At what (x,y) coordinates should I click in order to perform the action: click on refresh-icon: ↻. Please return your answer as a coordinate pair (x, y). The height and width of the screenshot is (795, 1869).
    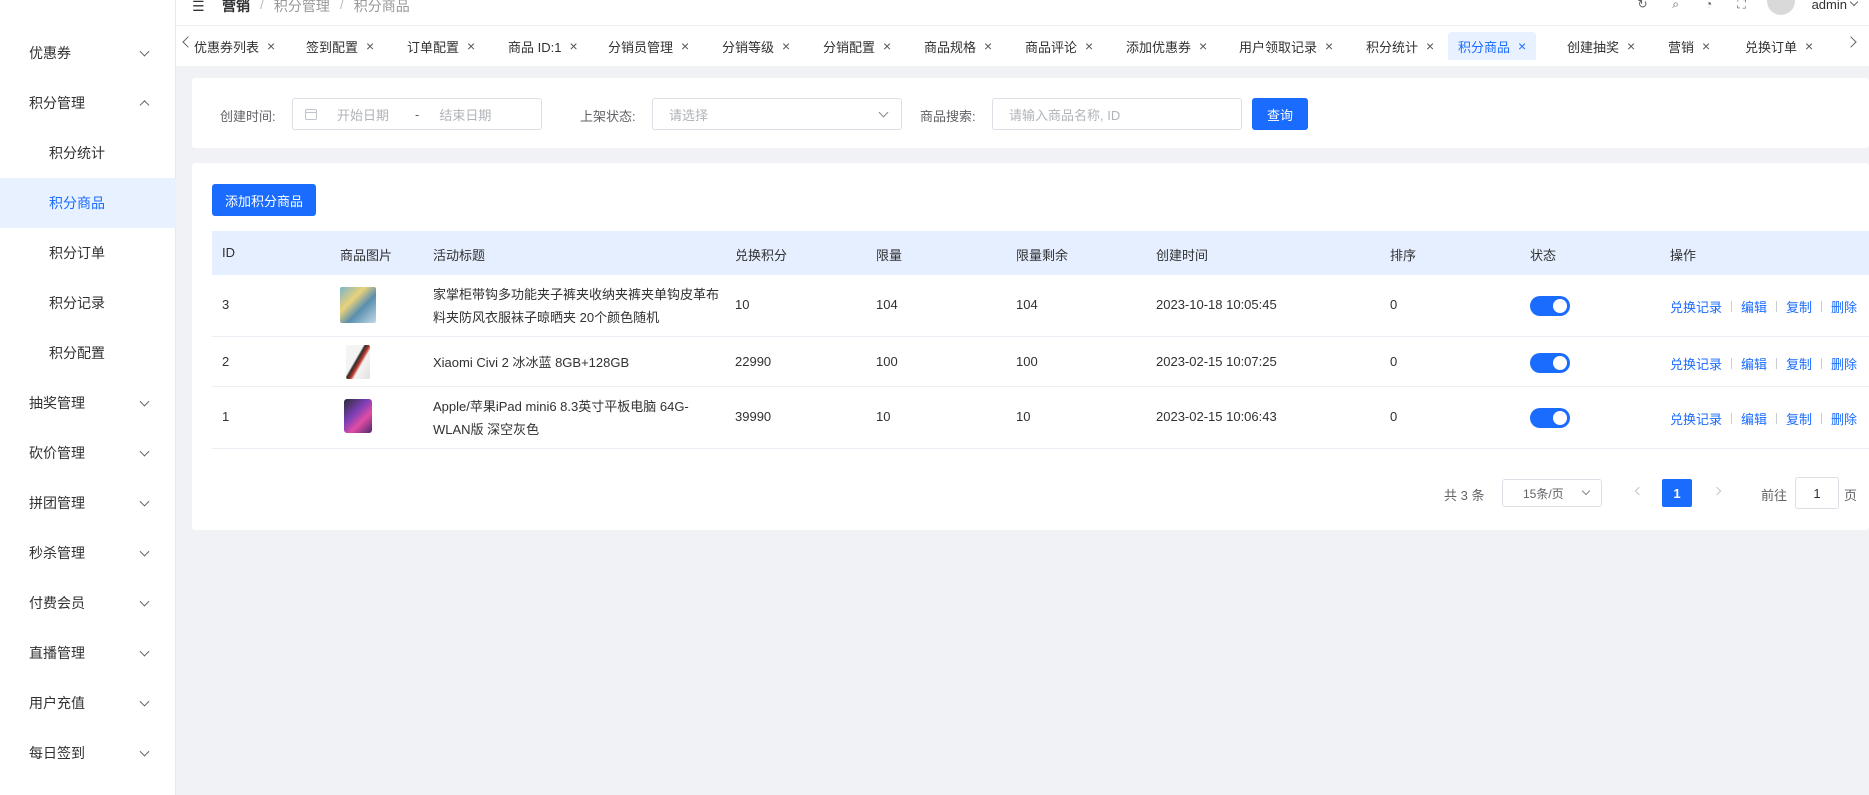
    Looking at the image, I should click on (1643, 6).